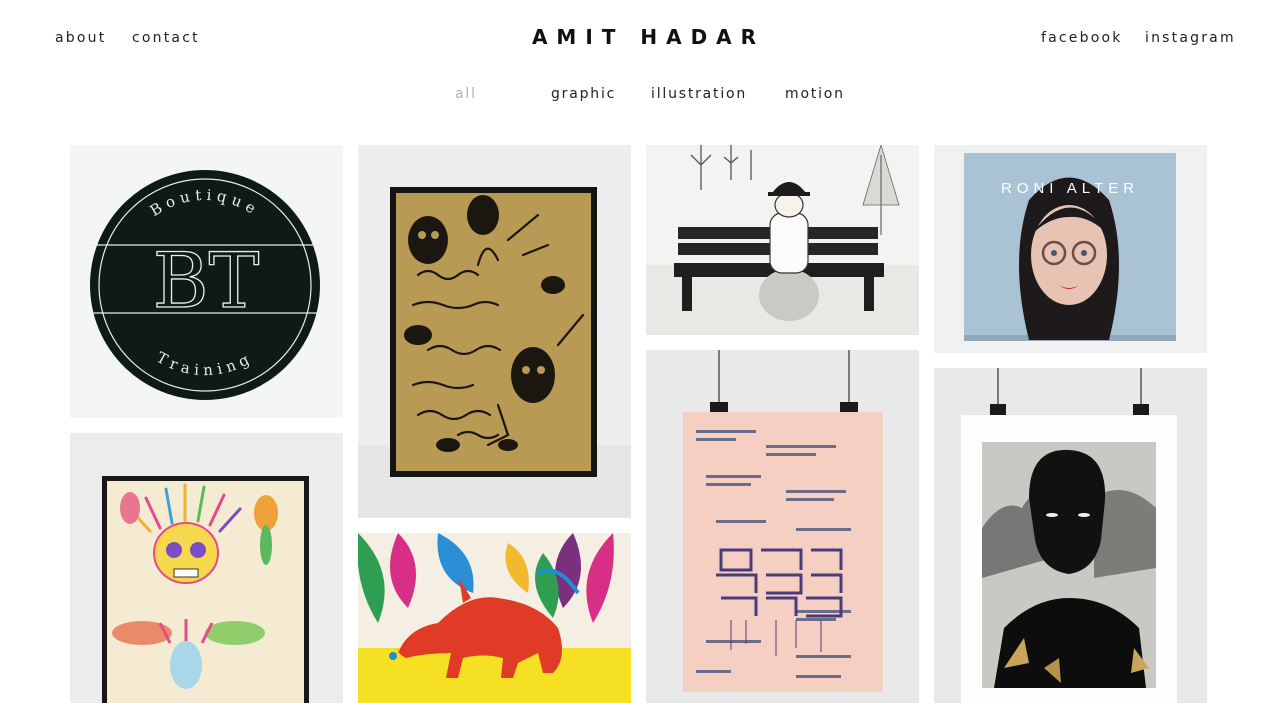  I want to click on filter-all: all, so click(466, 94).